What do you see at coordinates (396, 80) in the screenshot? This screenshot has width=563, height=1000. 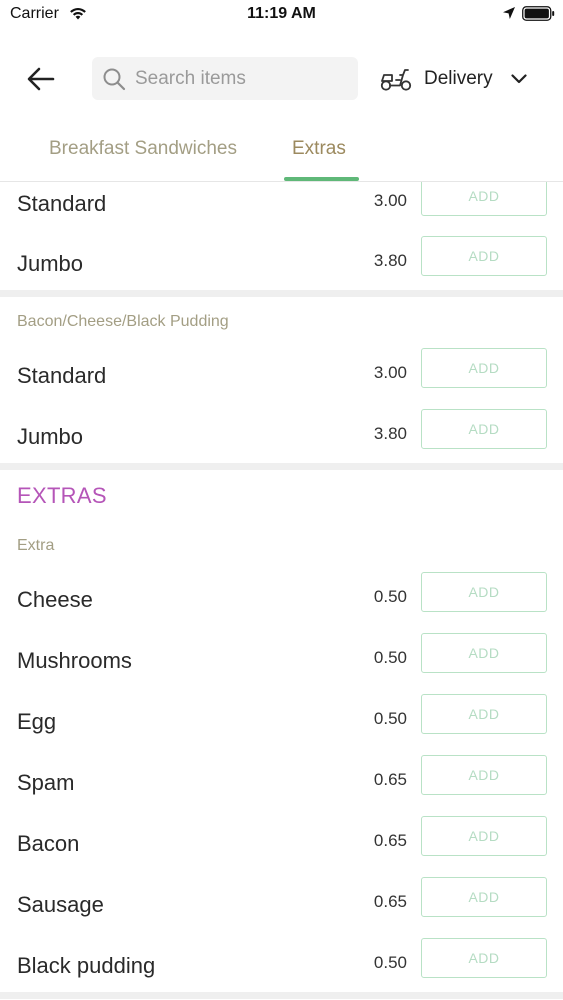 I see `scooter-icon` at bounding box center [396, 80].